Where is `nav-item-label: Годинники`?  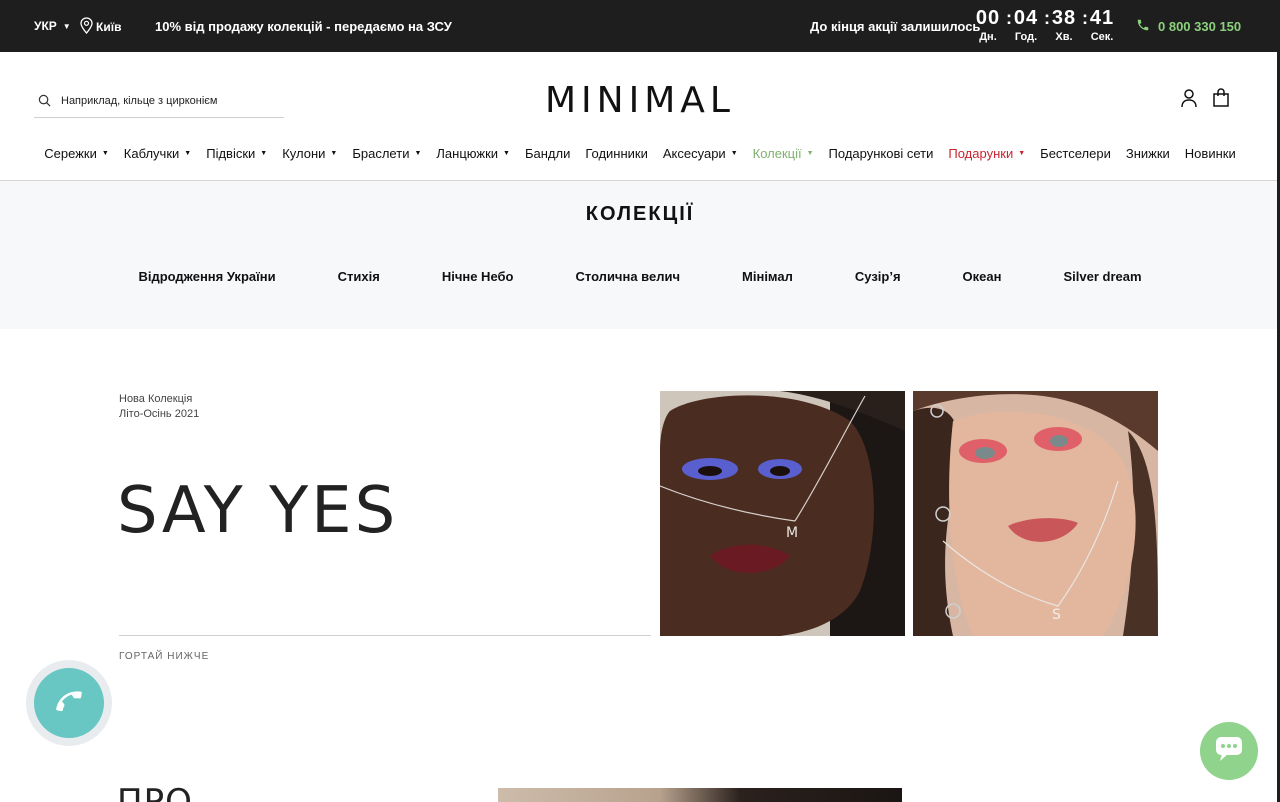
nav-item-label: Годинники is located at coordinates (616, 153).